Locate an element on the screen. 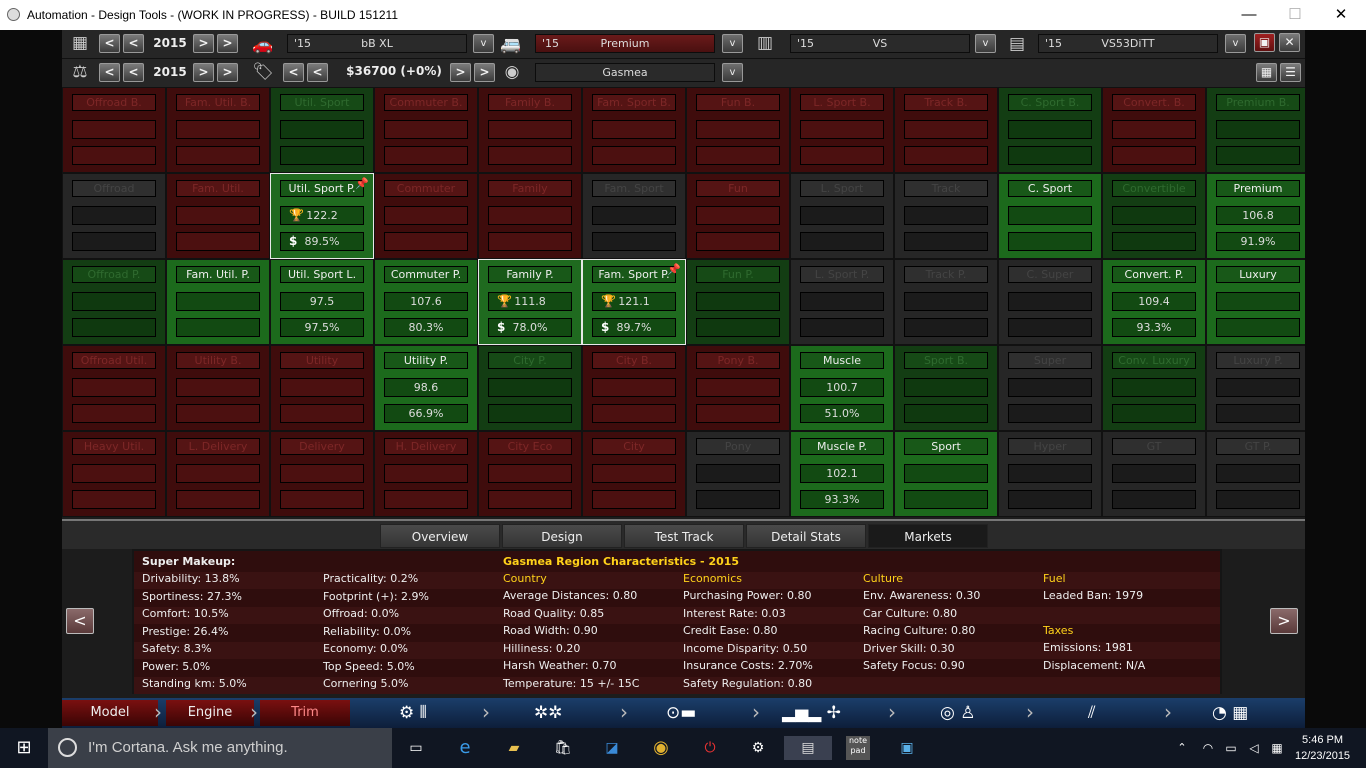 This screenshot has width=1366, height=768. calendar-icon: ▦ is located at coordinates (80, 43).